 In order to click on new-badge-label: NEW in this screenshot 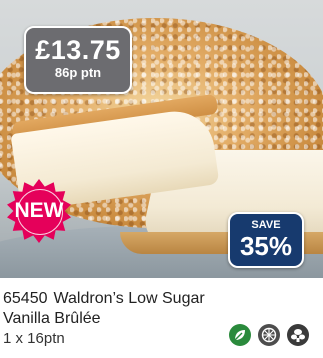, I will do `click(39, 210)`.